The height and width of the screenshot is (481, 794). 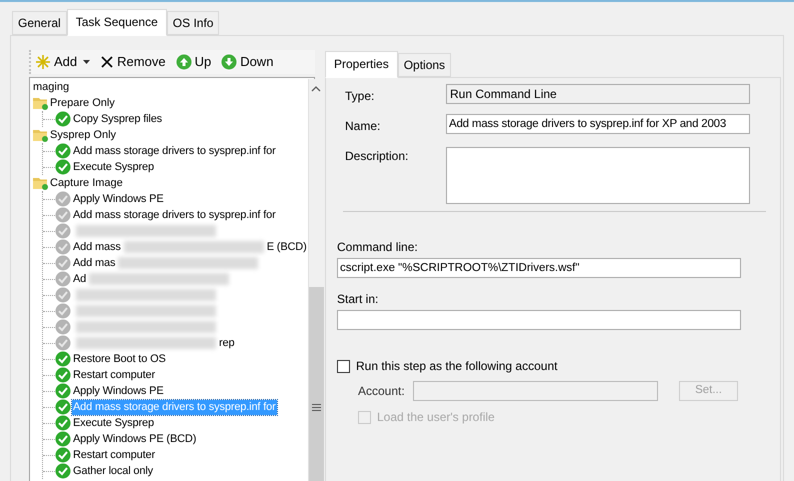 I want to click on tree-item: Gather local only, so click(x=113, y=471).